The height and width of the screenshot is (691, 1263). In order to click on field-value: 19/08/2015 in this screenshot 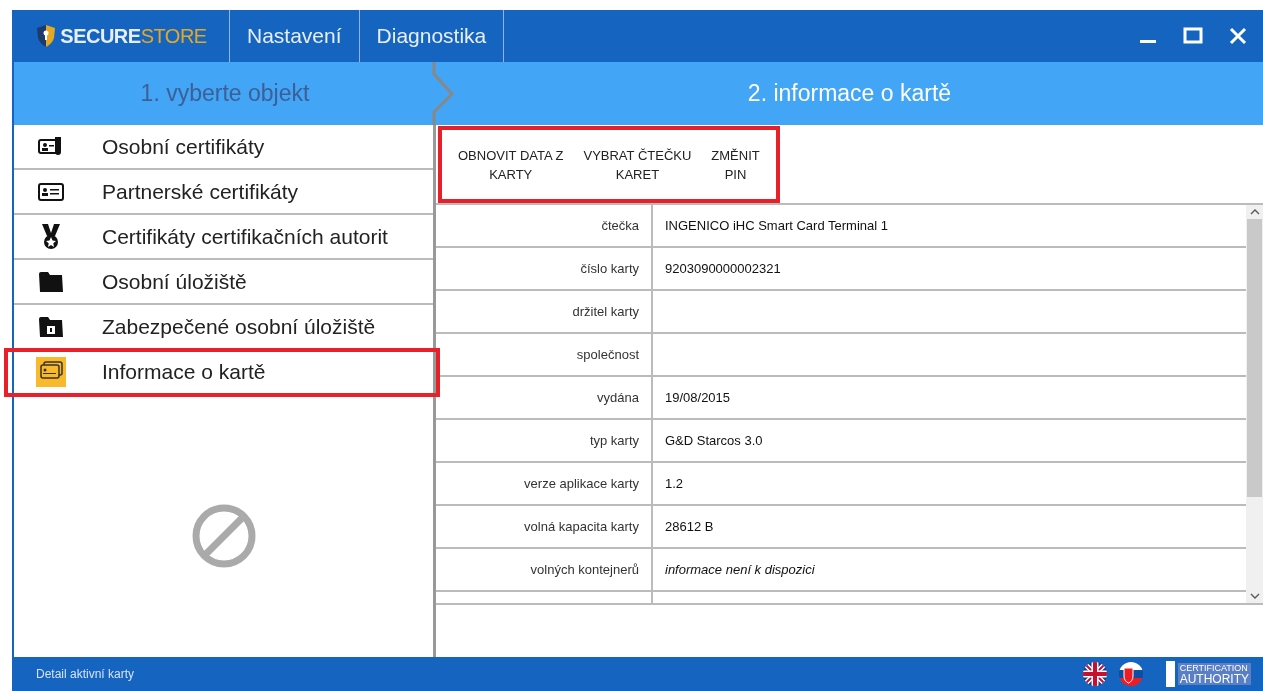, I will do `click(698, 397)`.